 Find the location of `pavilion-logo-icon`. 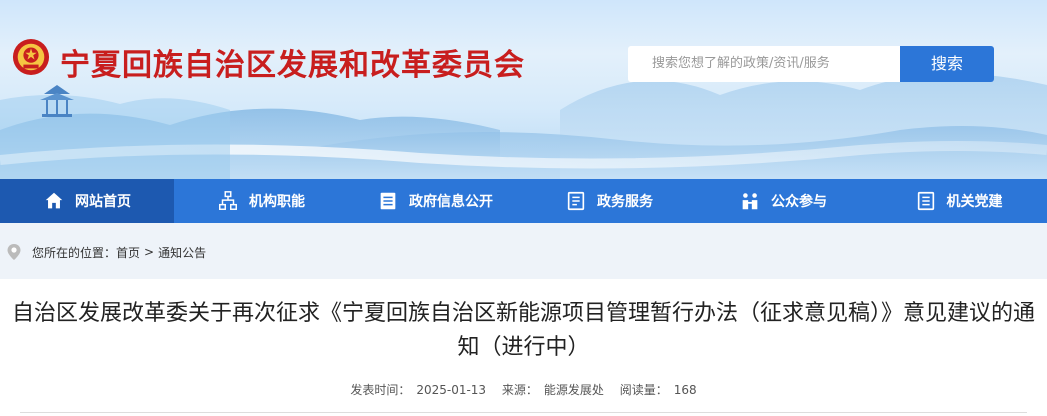

pavilion-logo-icon is located at coordinates (57, 101).